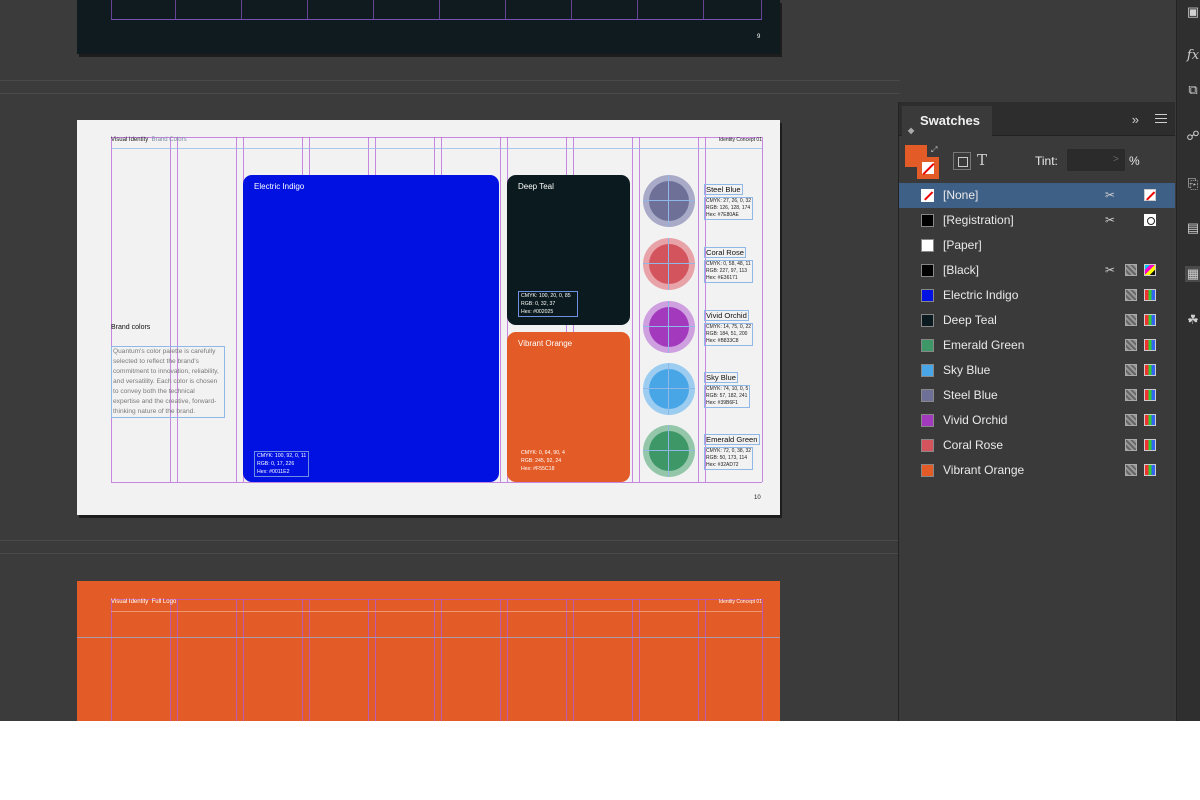 This screenshot has height=800, width=1200. What do you see at coordinates (1192, 274) in the screenshot?
I see `swatches-icon: ▦` at bounding box center [1192, 274].